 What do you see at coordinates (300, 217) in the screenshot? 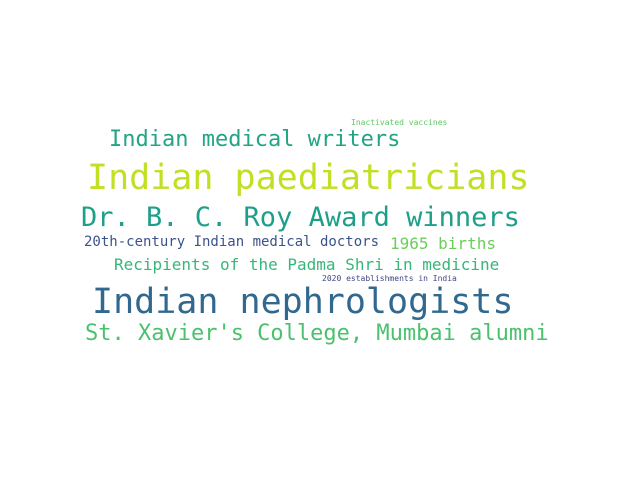
I see `word-dr-bc-roy-award-winners: Dr. B. C. Roy Award winners` at bounding box center [300, 217].